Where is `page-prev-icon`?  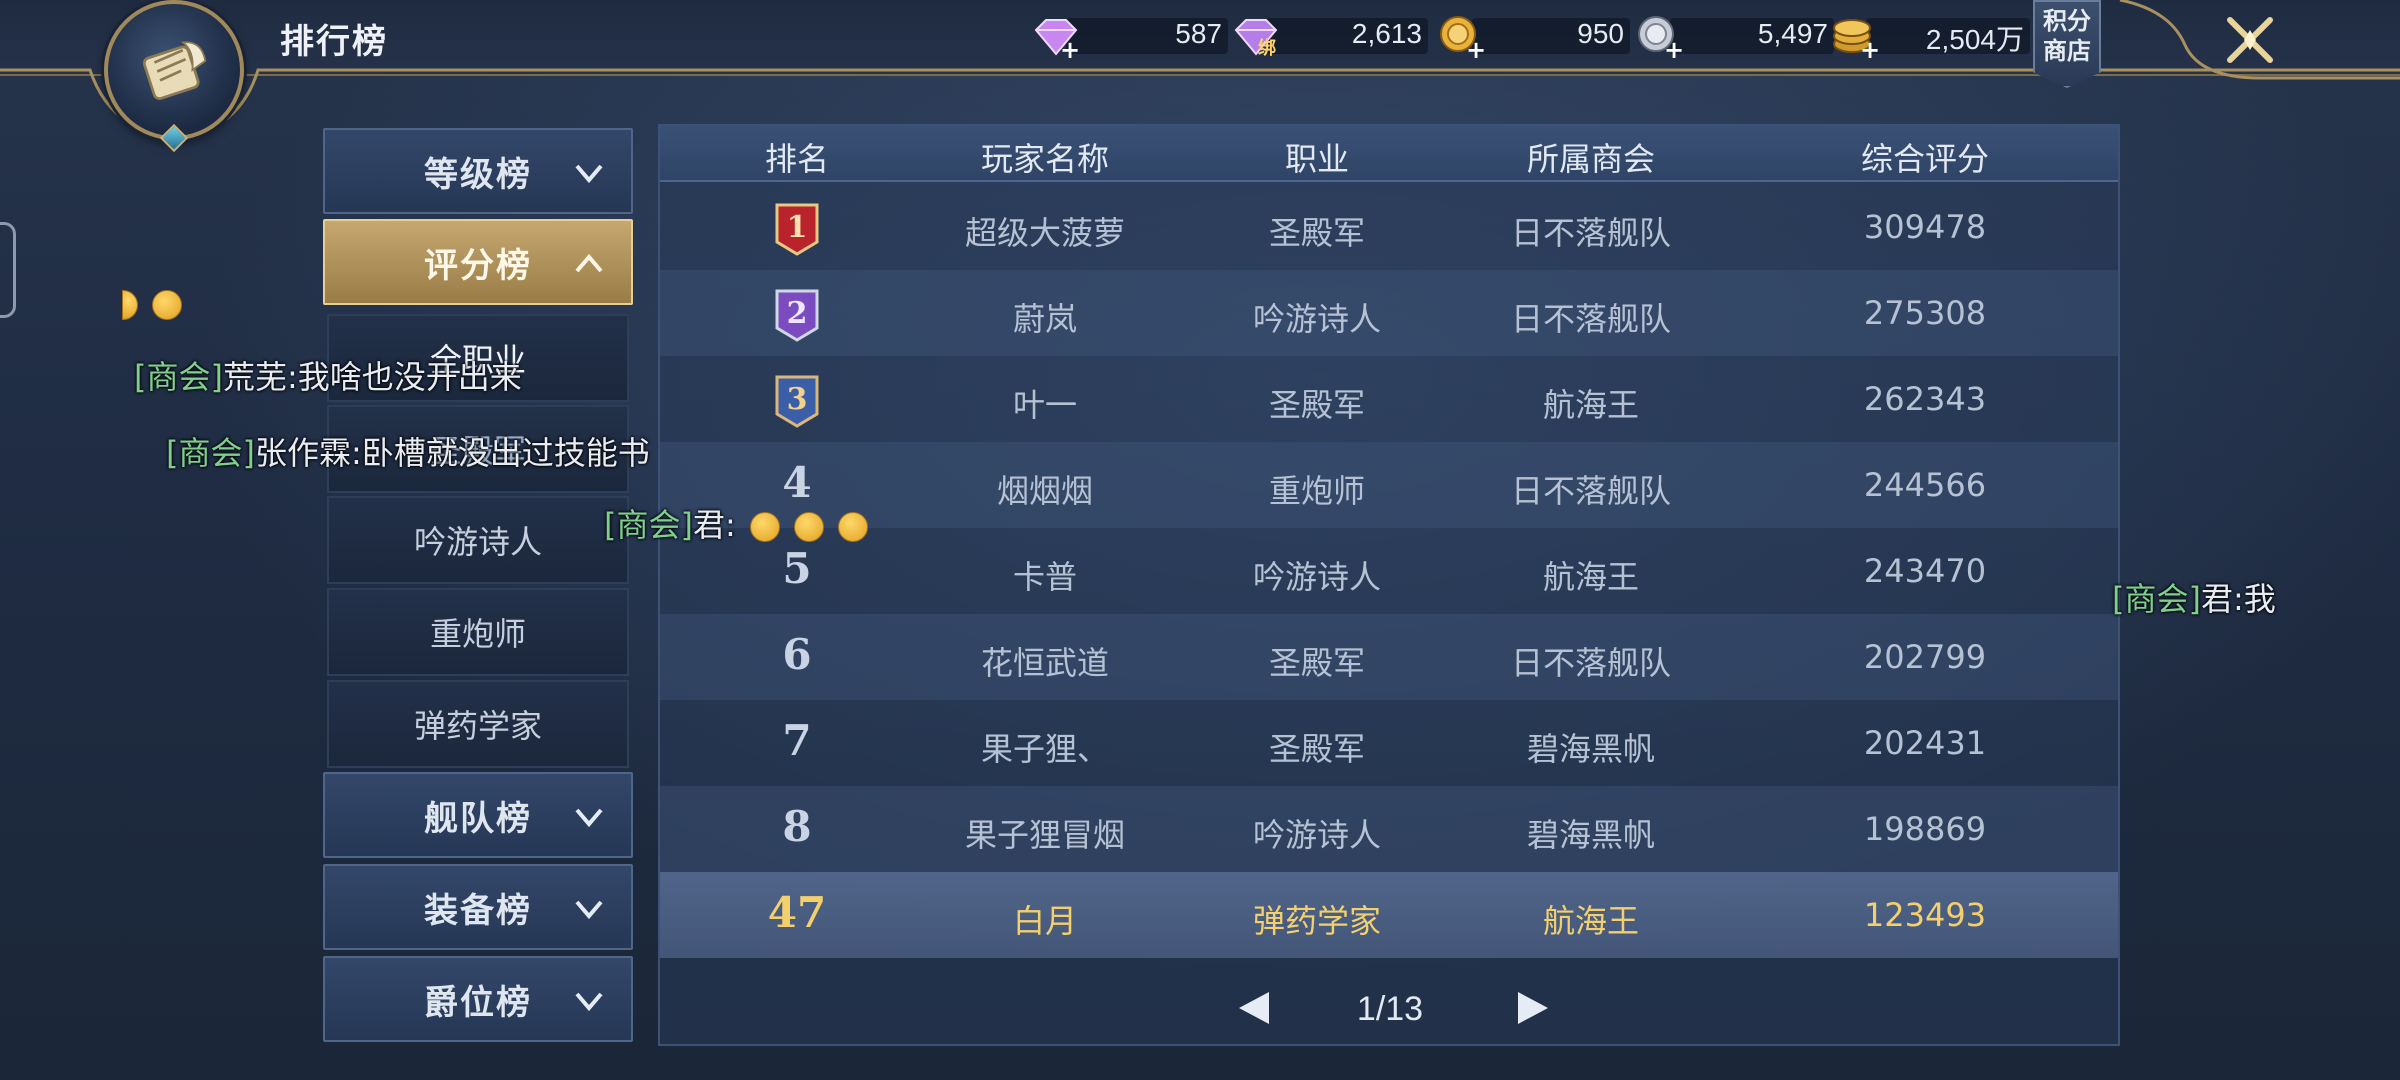
page-prev-icon is located at coordinates (1255, 1008).